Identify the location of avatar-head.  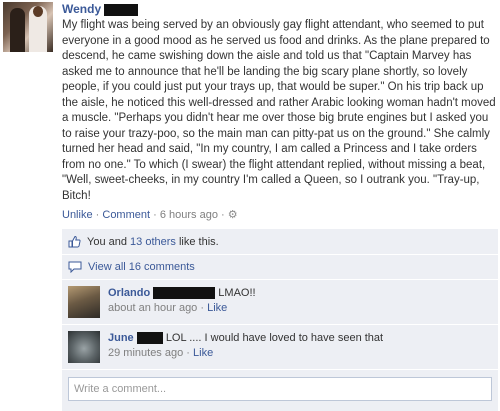
(38, 11).